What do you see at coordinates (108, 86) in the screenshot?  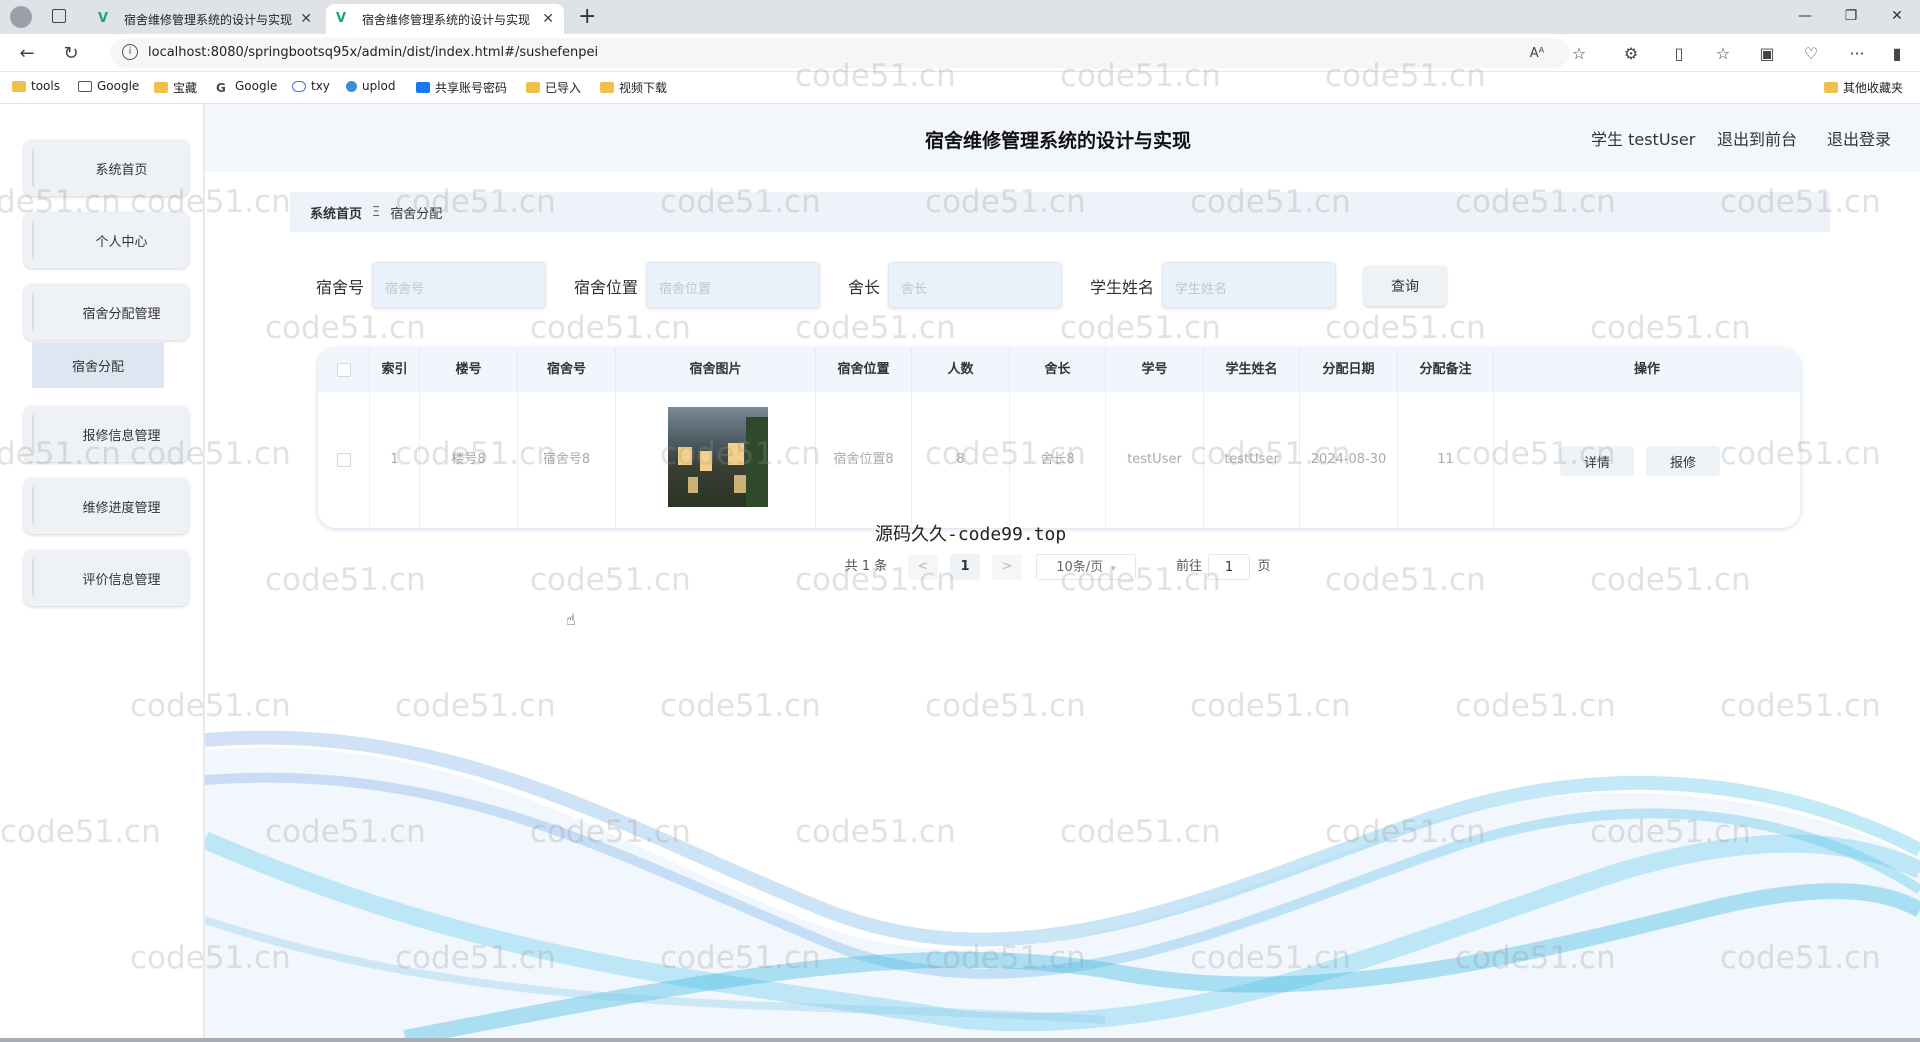 I see `bookmark-google: Google` at bounding box center [108, 86].